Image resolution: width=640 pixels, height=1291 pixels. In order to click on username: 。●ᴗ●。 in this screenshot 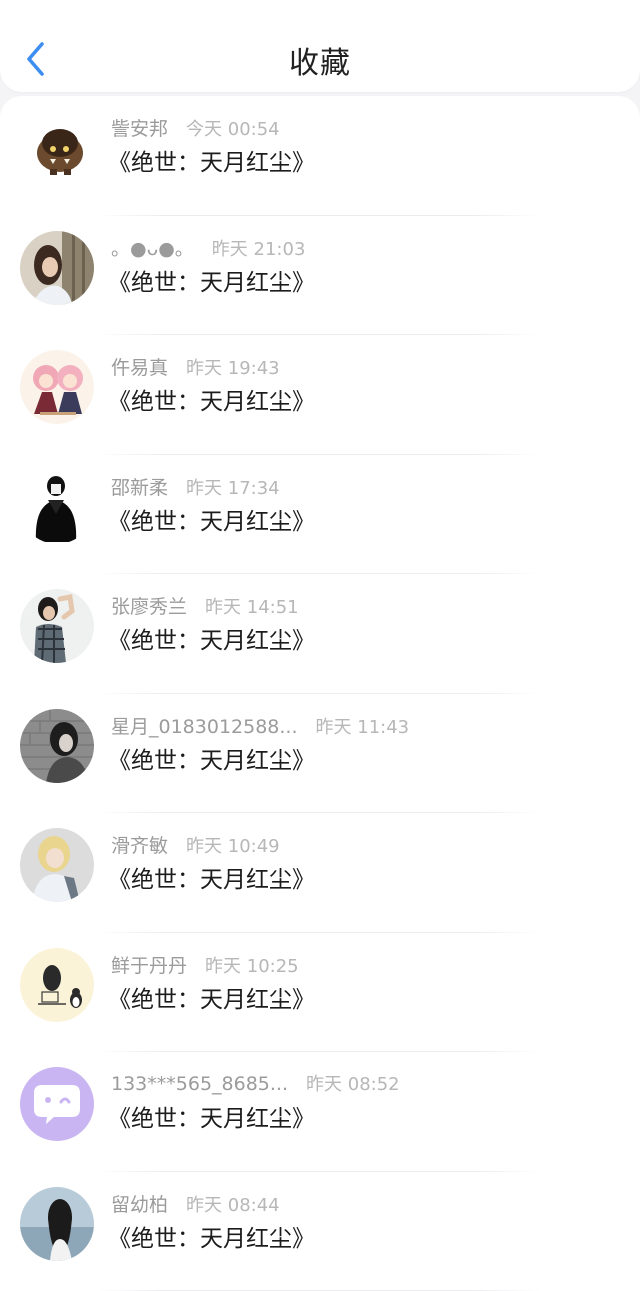, I will do `click(152, 247)`.